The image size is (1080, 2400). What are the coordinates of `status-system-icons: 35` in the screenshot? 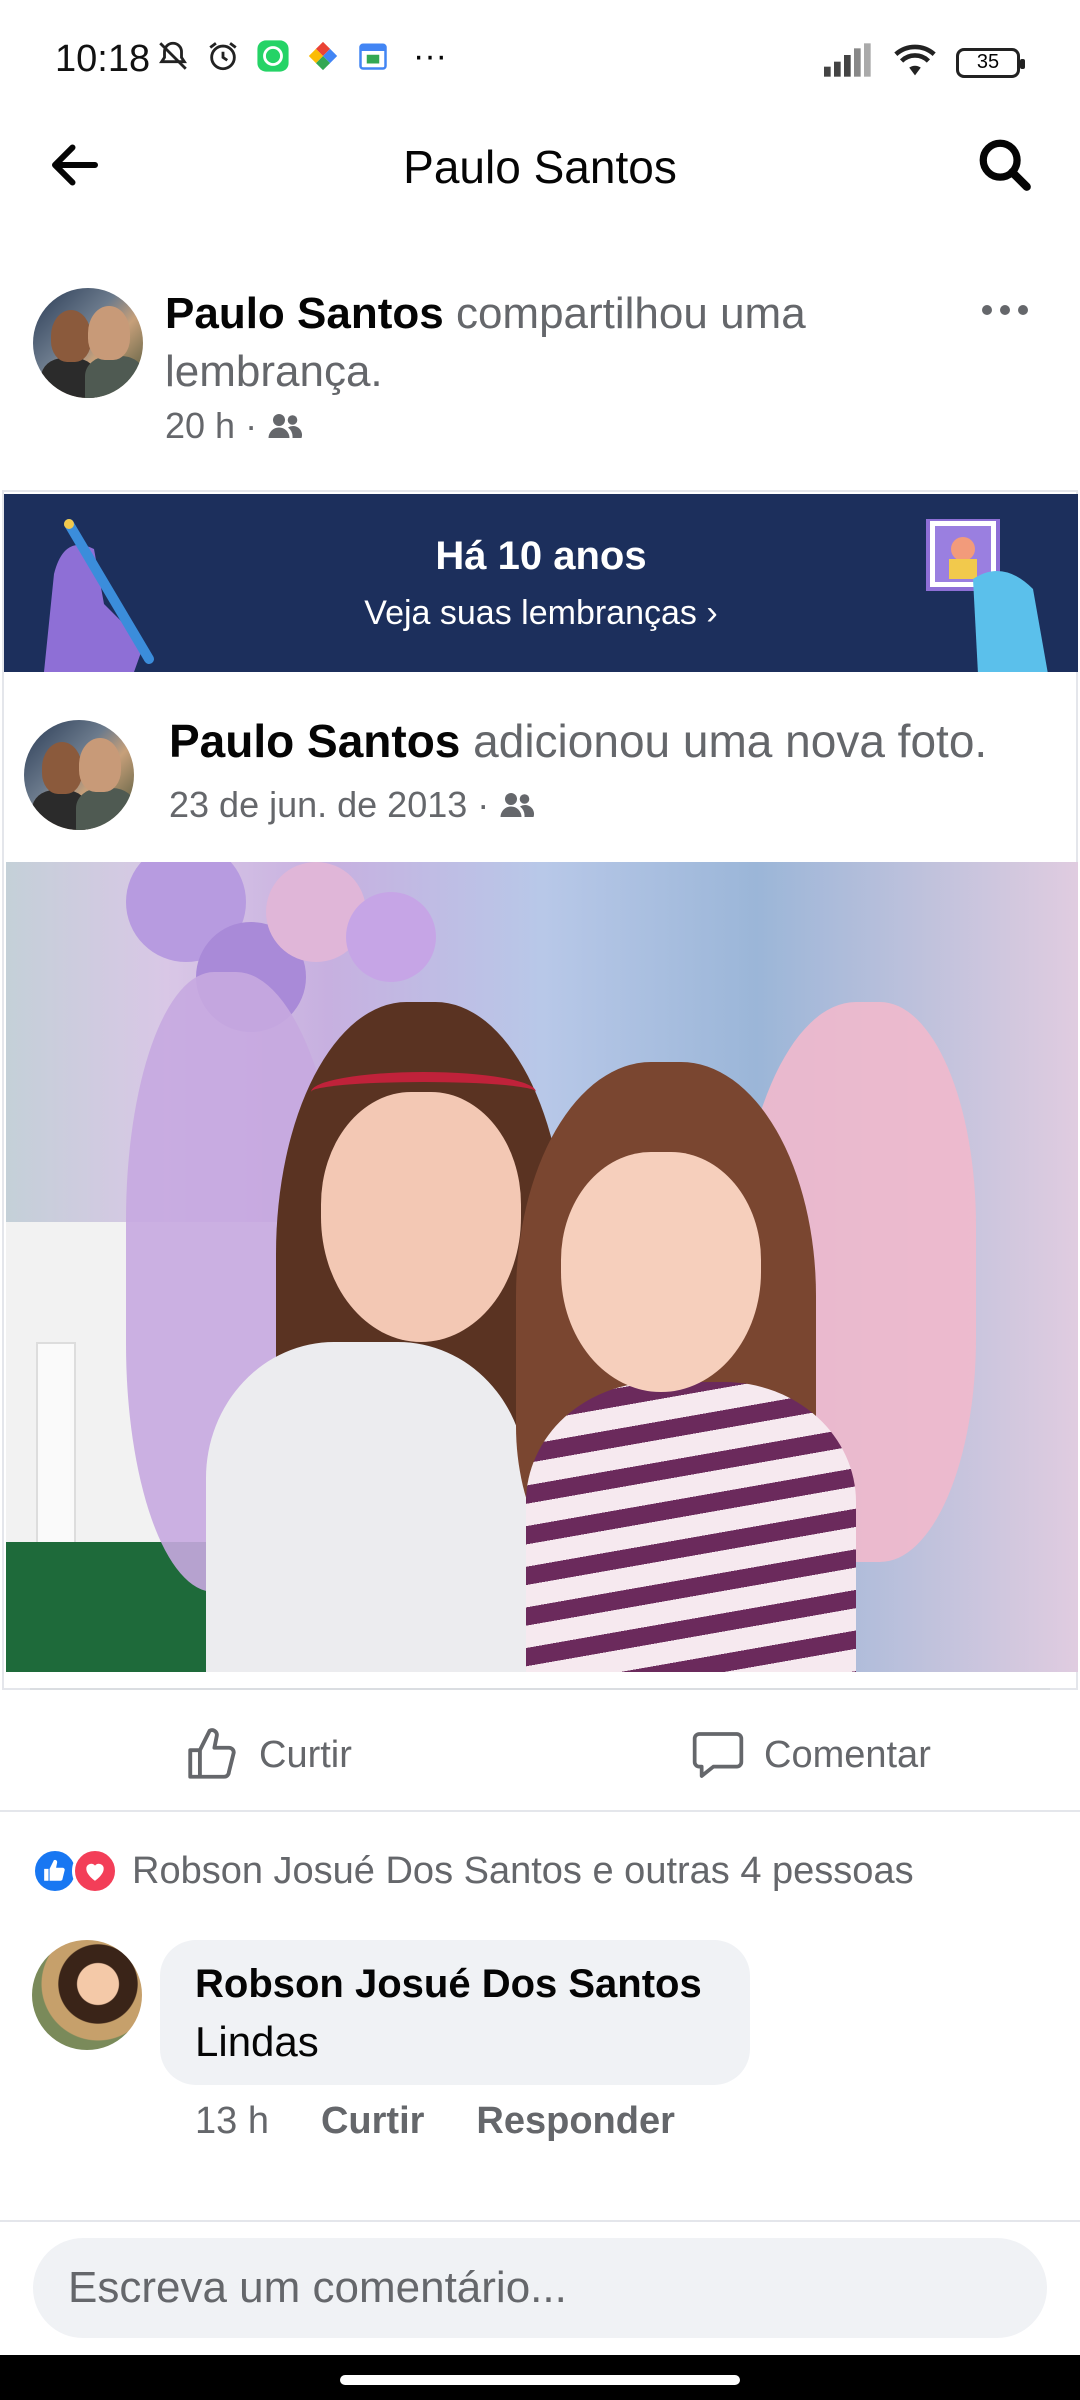 It's located at (924, 62).